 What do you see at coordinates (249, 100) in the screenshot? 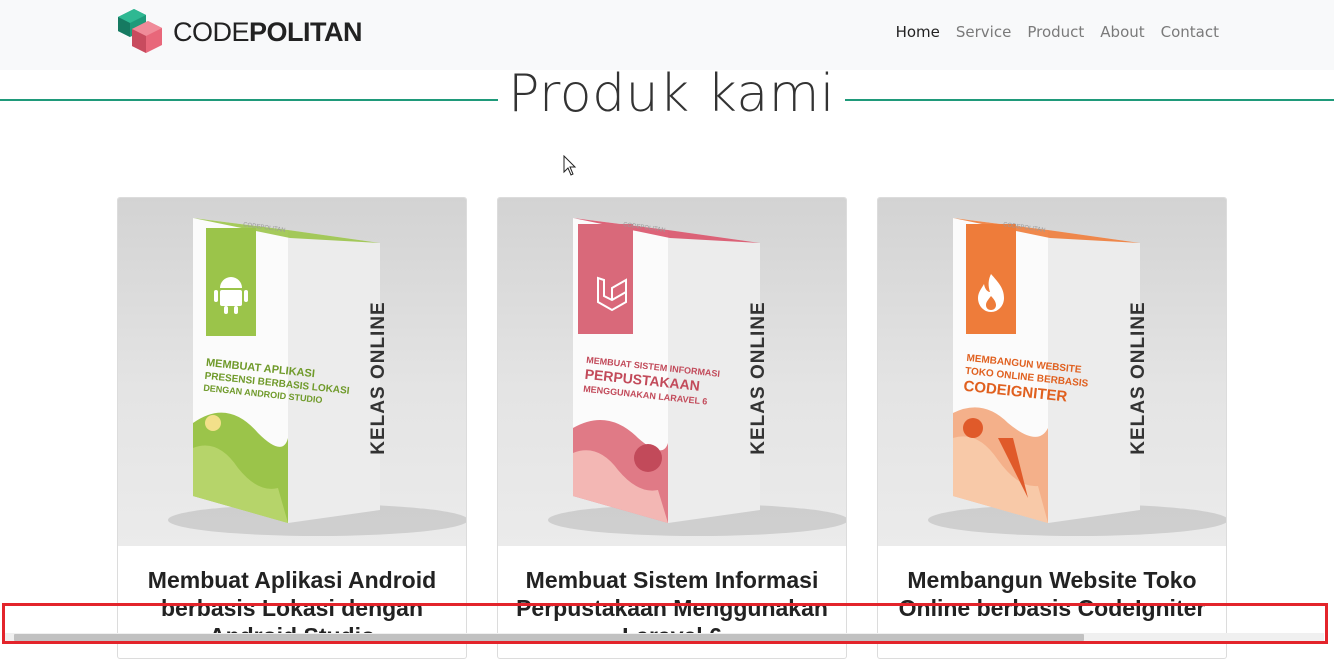
I see `title-divider-left` at bounding box center [249, 100].